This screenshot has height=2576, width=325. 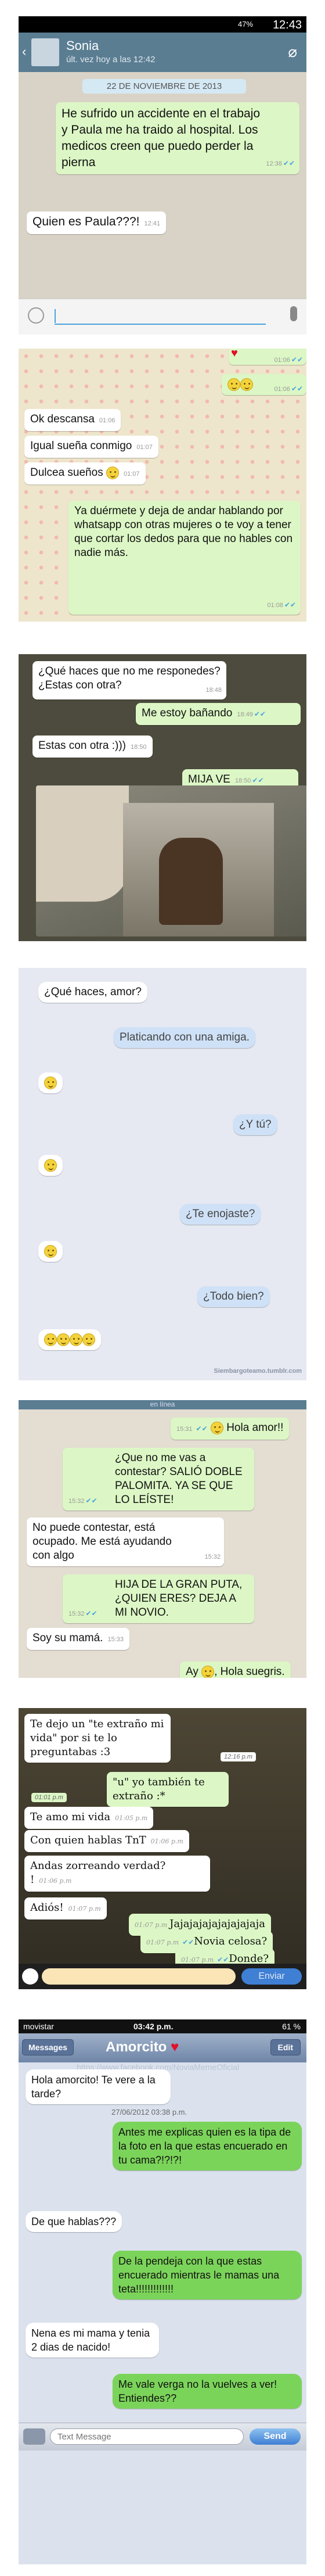 What do you see at coordinates (292, 52) in the screenshot?
I see `attach-icon: ⌀` at bounding box center [292, 52].